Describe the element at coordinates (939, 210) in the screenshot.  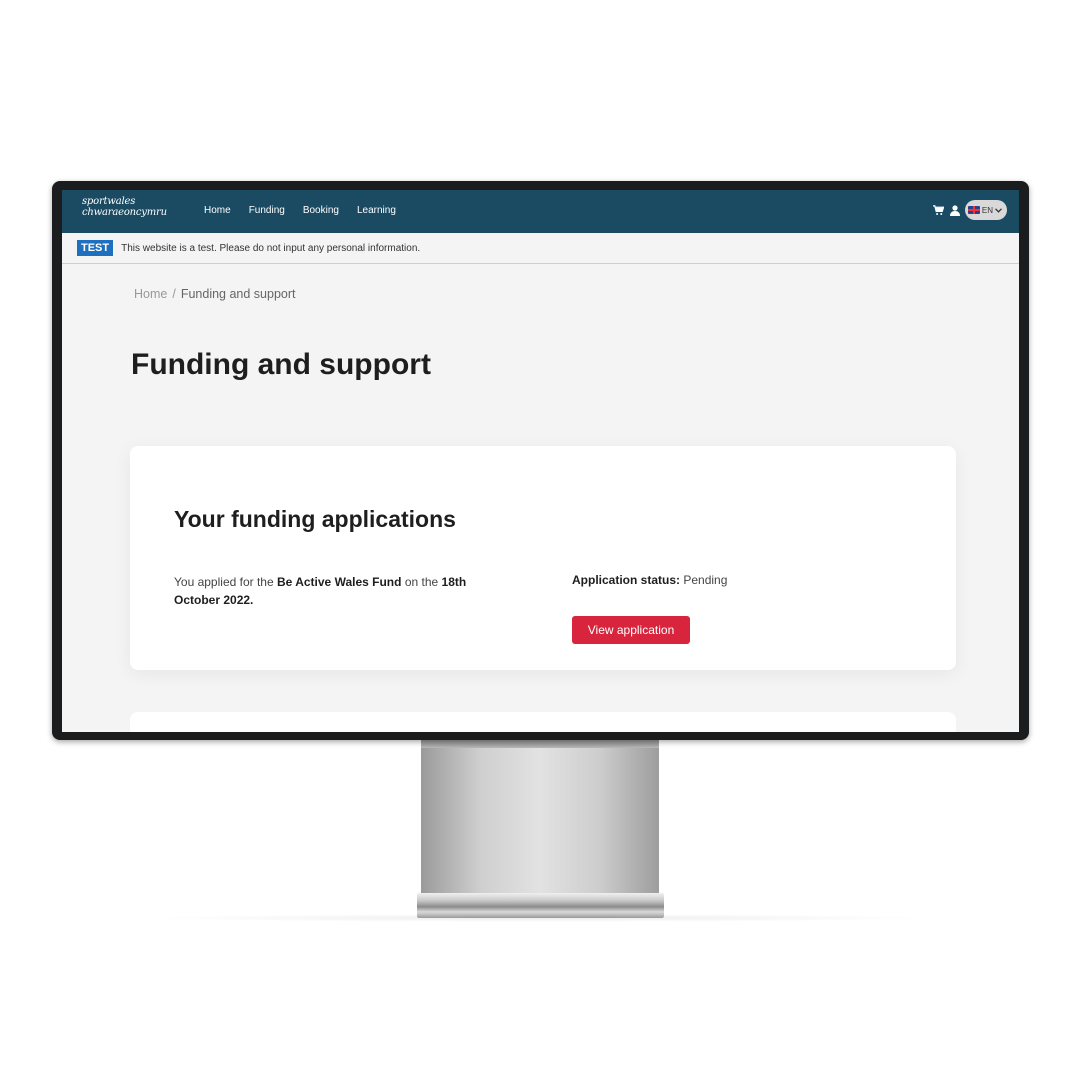
I see `cart-icon` at that location.